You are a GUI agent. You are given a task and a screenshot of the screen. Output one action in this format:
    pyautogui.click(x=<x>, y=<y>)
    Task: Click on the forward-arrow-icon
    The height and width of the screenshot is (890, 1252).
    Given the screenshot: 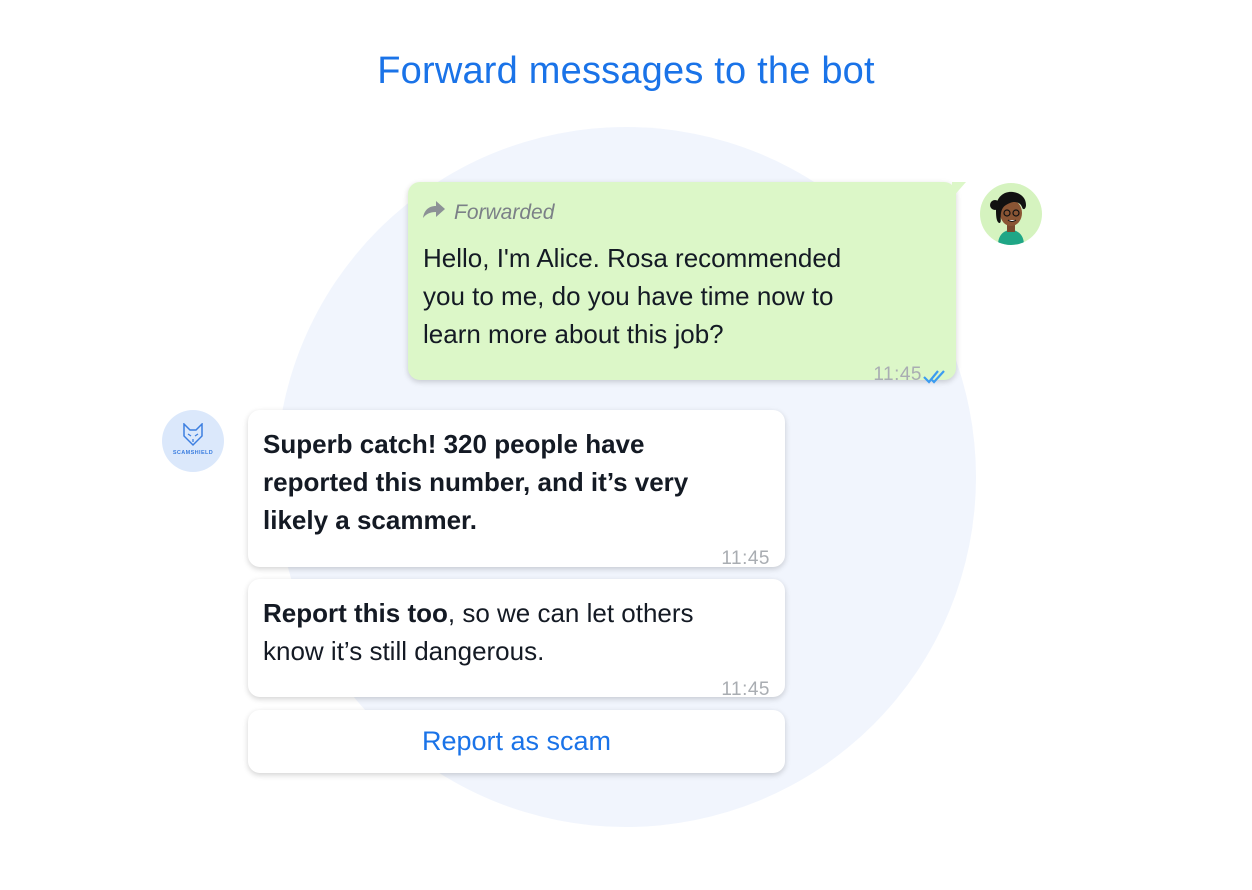 What is the action you would take?
    pyautogui.click(x=438, y=213)
    